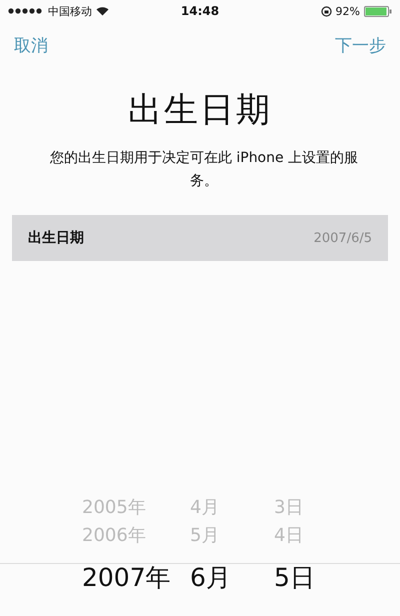 The image size is (400, 616). What do you see at coordinates (210, 578) in the screenshot?
I see `picker-item: 6月` at bounding box center [210, 578].